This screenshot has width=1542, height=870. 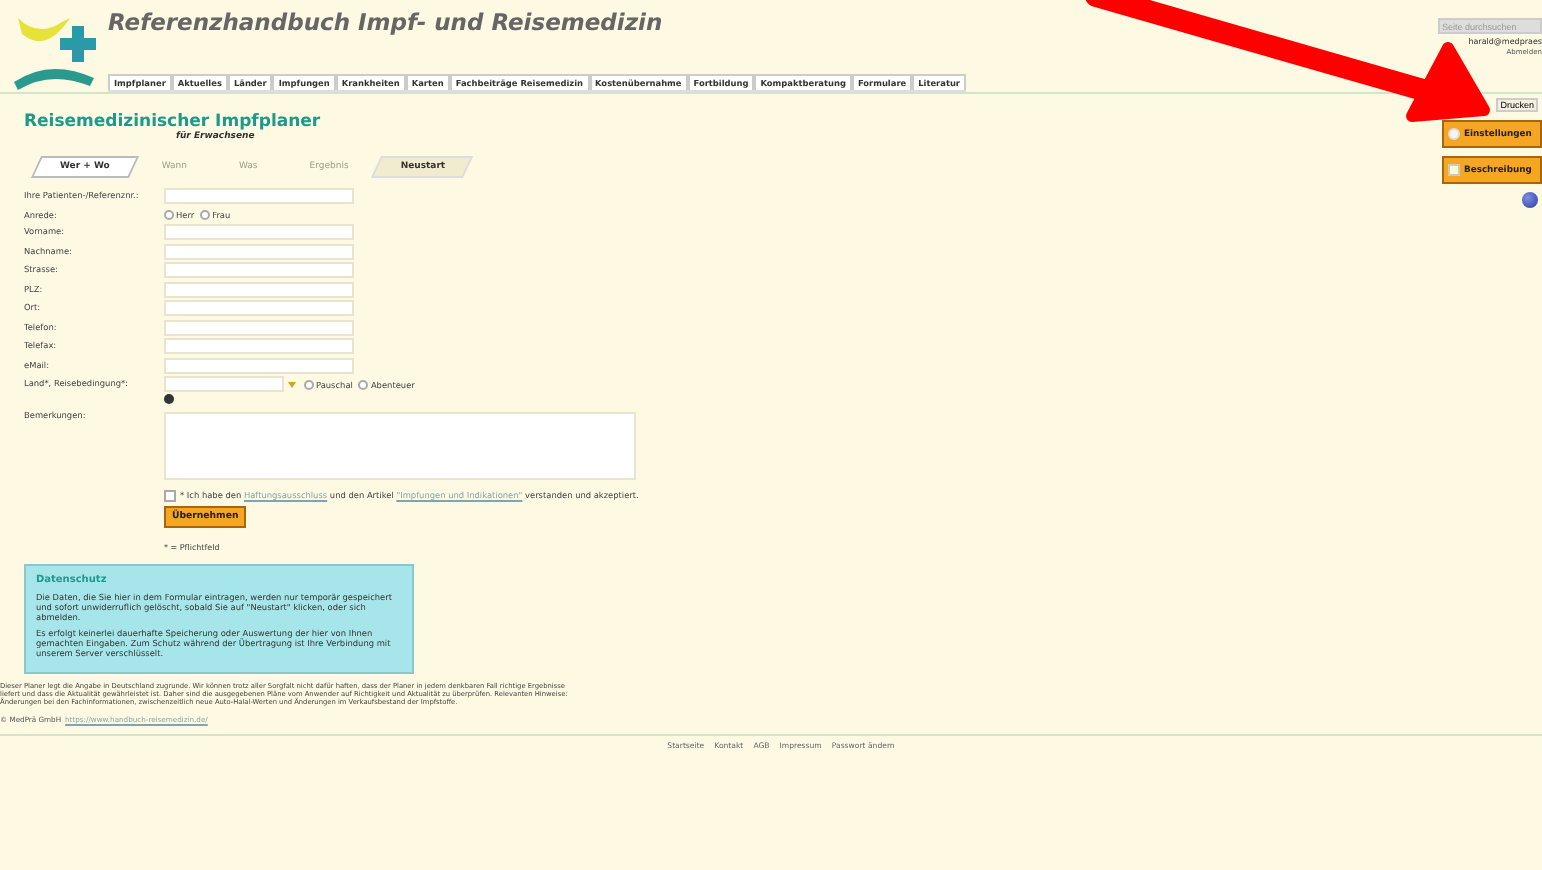 I want to click on add-icon, so click(x=169, y=399).